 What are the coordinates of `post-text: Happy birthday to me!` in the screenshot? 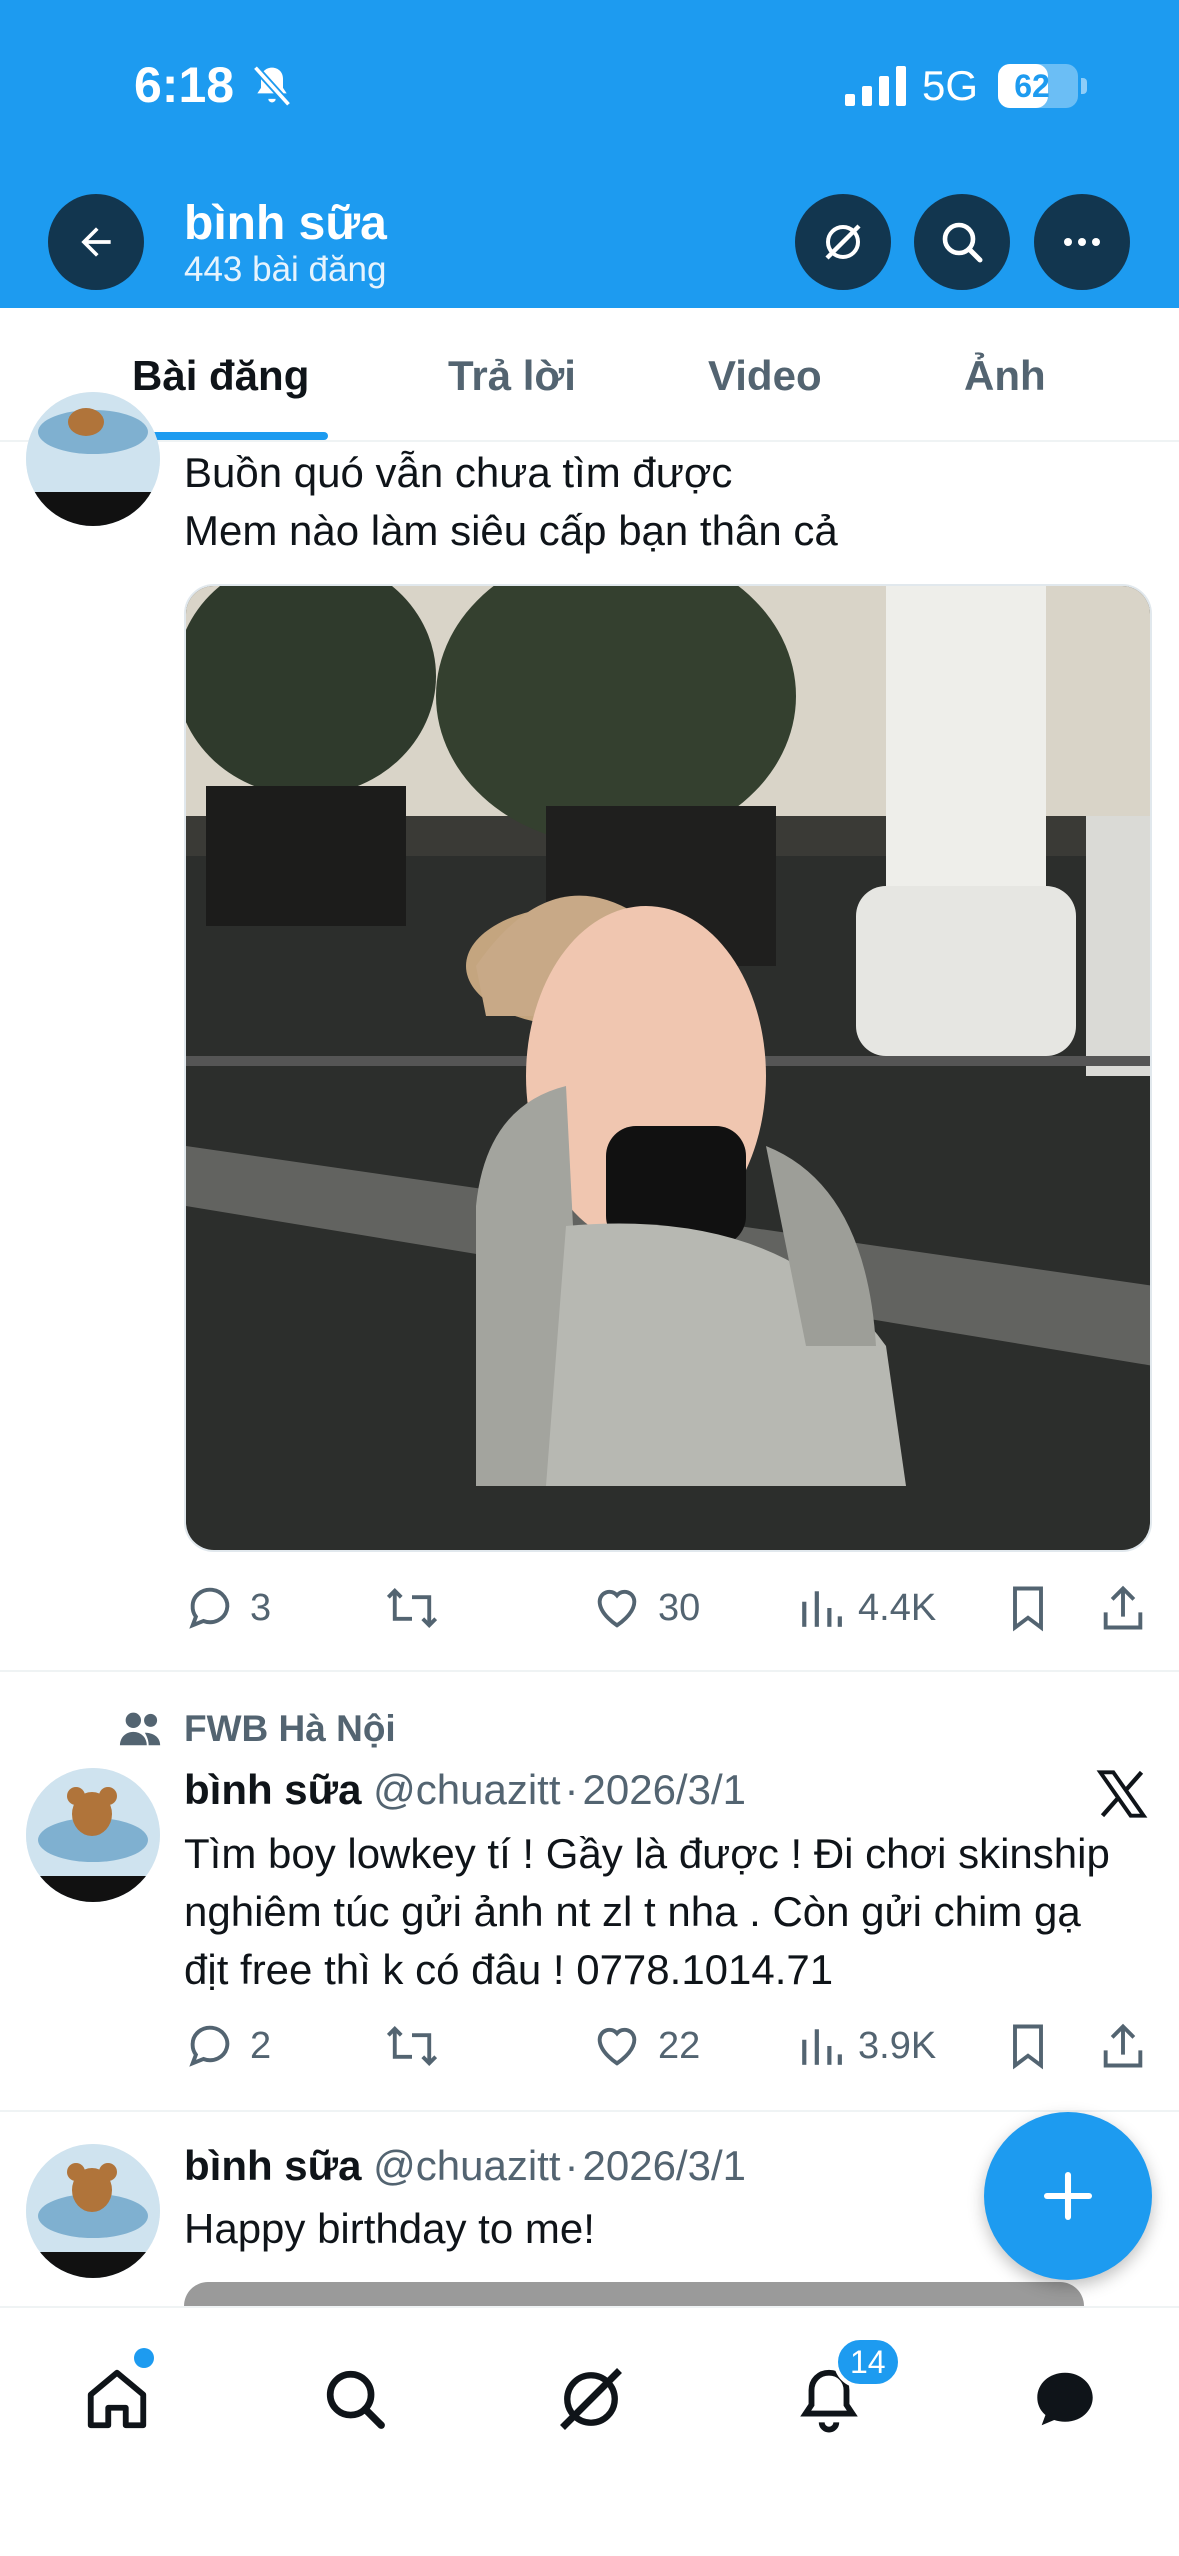 It's located at (389, 2229).